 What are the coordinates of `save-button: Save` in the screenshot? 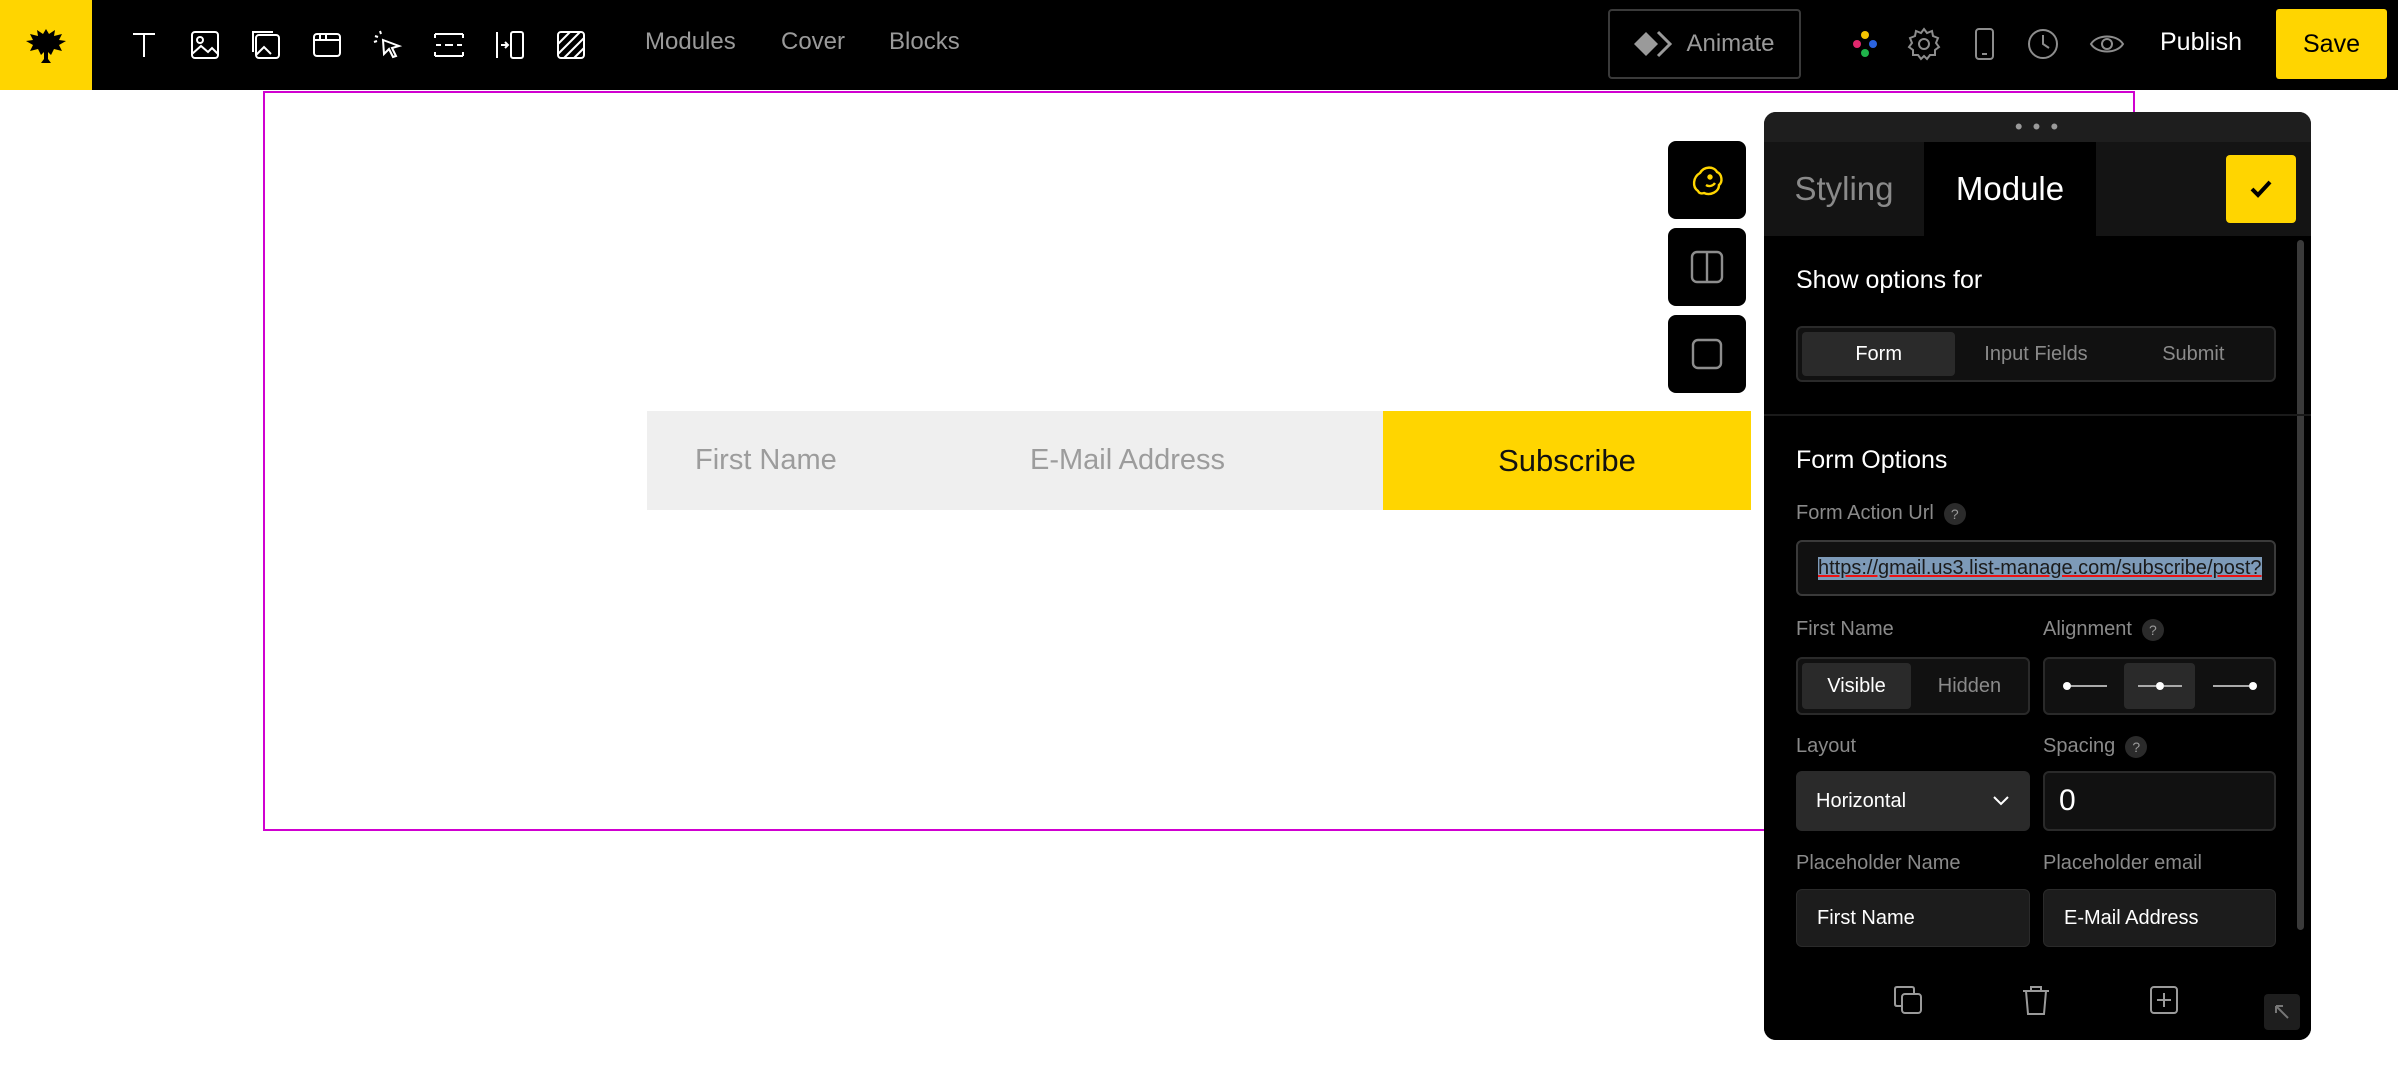 It's located at (2331, 44).